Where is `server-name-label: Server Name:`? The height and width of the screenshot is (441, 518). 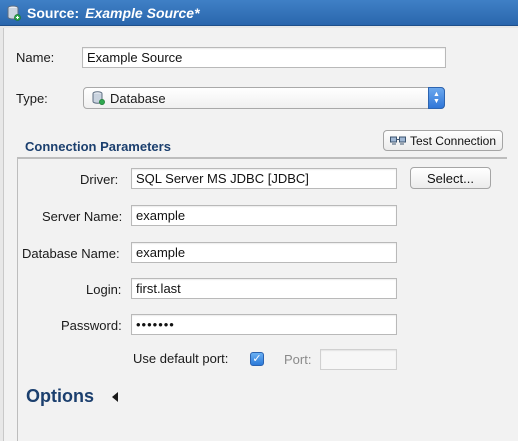
server-name-label: Server Name: is located at coordinates (82, 216).